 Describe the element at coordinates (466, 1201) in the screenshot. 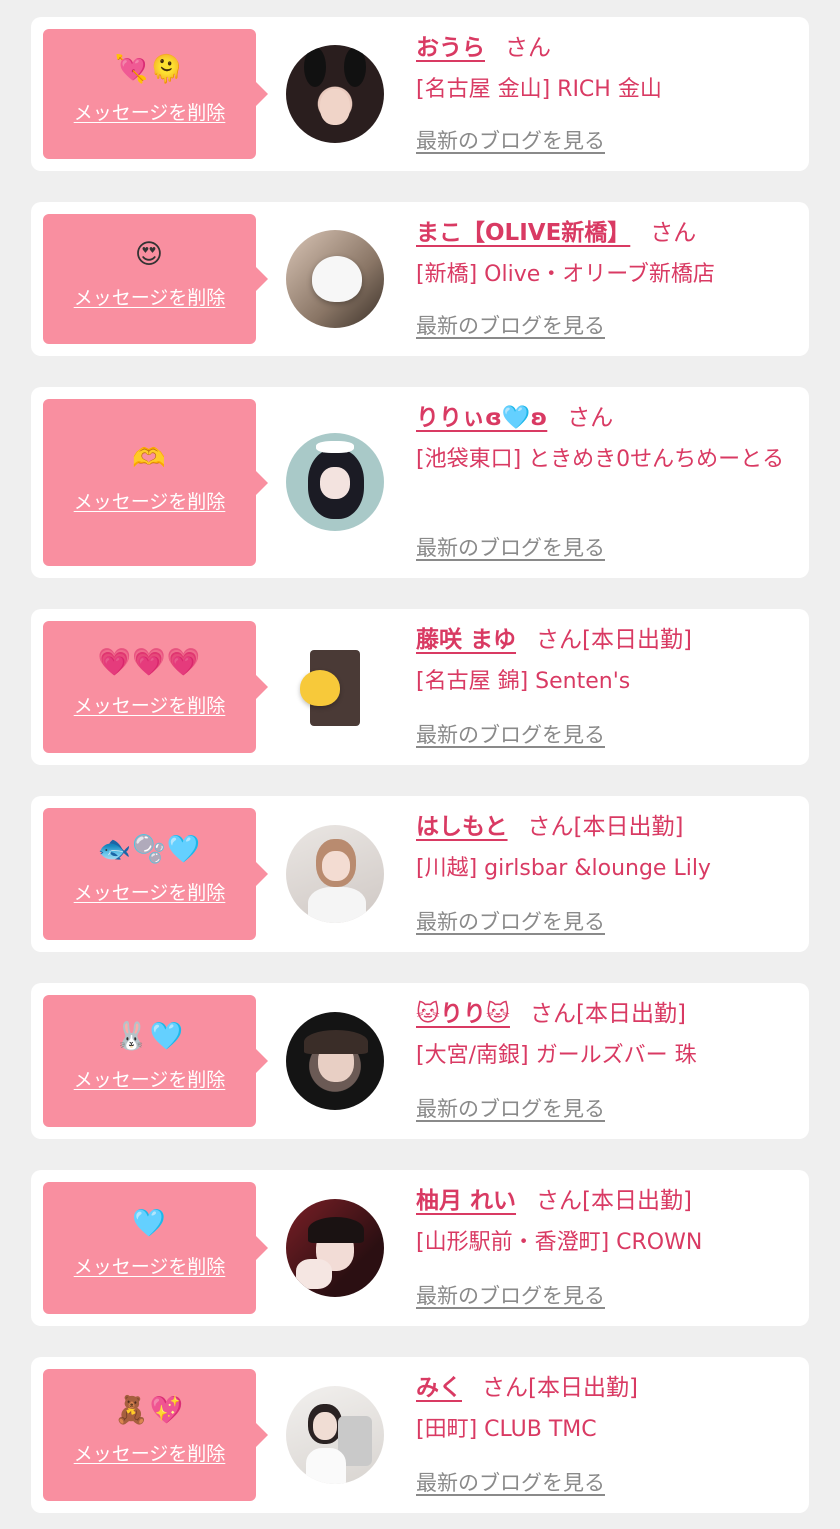

I see `cast-name-link: 柚月 れい` at that location.